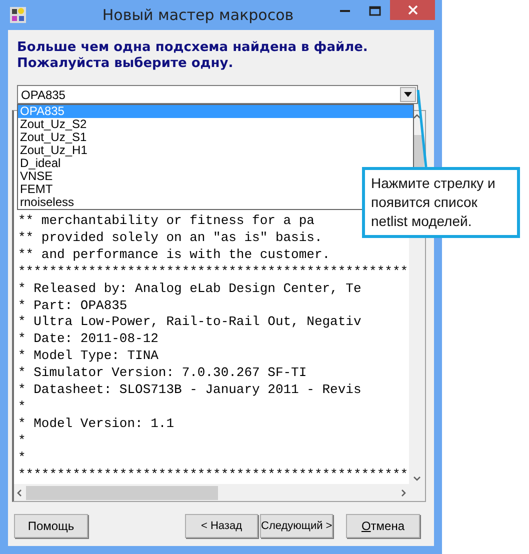 The height and width of the screenshot is (554, 529). What do you see at coordinates (221, 526) in the screenshot?
I see `back-button: < Назад` at bounding box center [221, 526].